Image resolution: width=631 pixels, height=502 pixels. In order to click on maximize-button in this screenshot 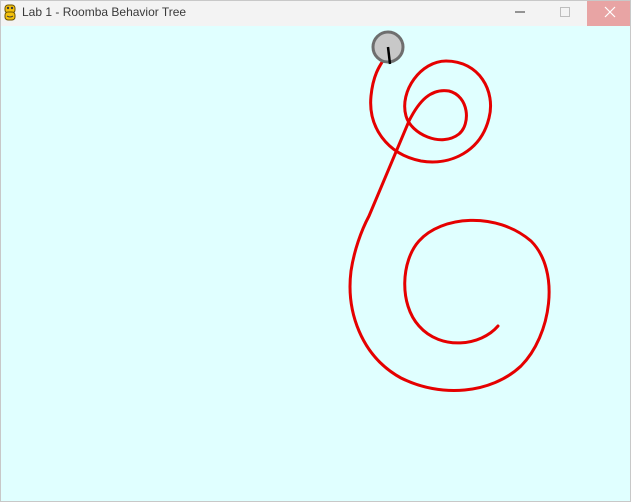, I will do `click(564, 13)`.